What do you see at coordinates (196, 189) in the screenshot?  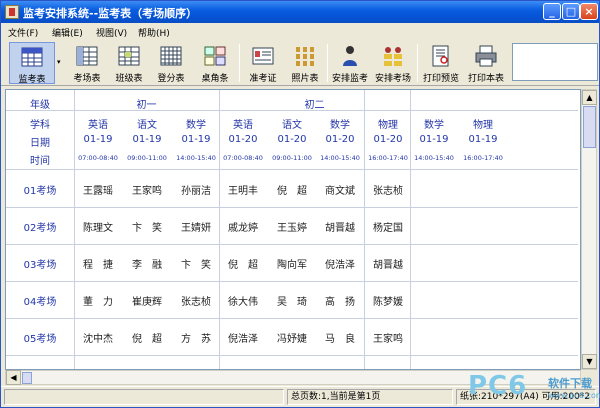 I see `invigilator-cell: 孙丽洁` at bounding box center [196, 189].